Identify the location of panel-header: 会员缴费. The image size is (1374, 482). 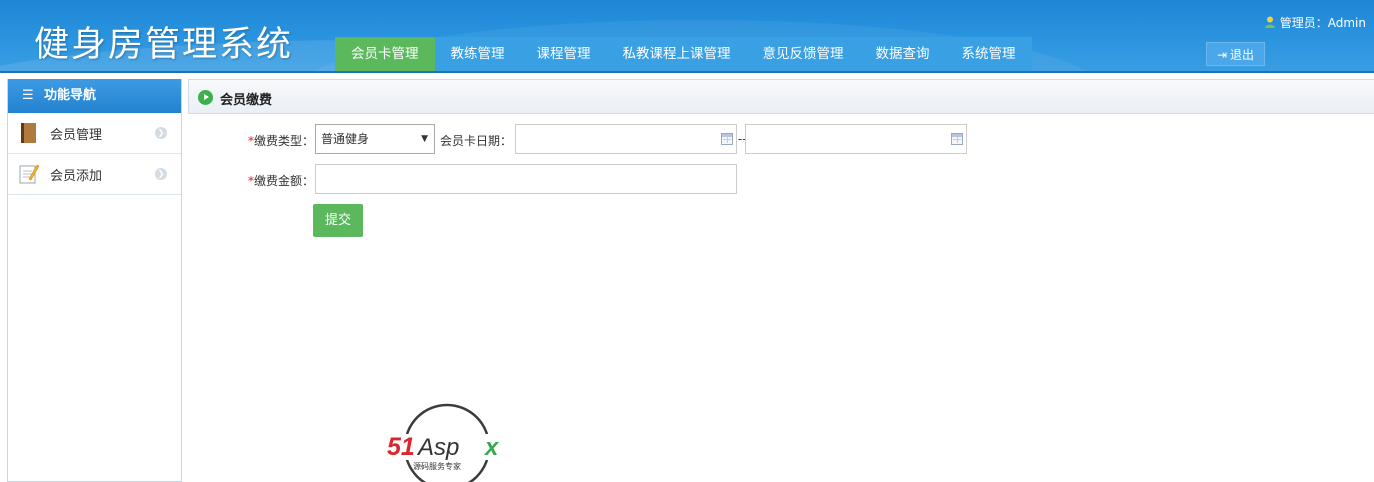
(781, 96).